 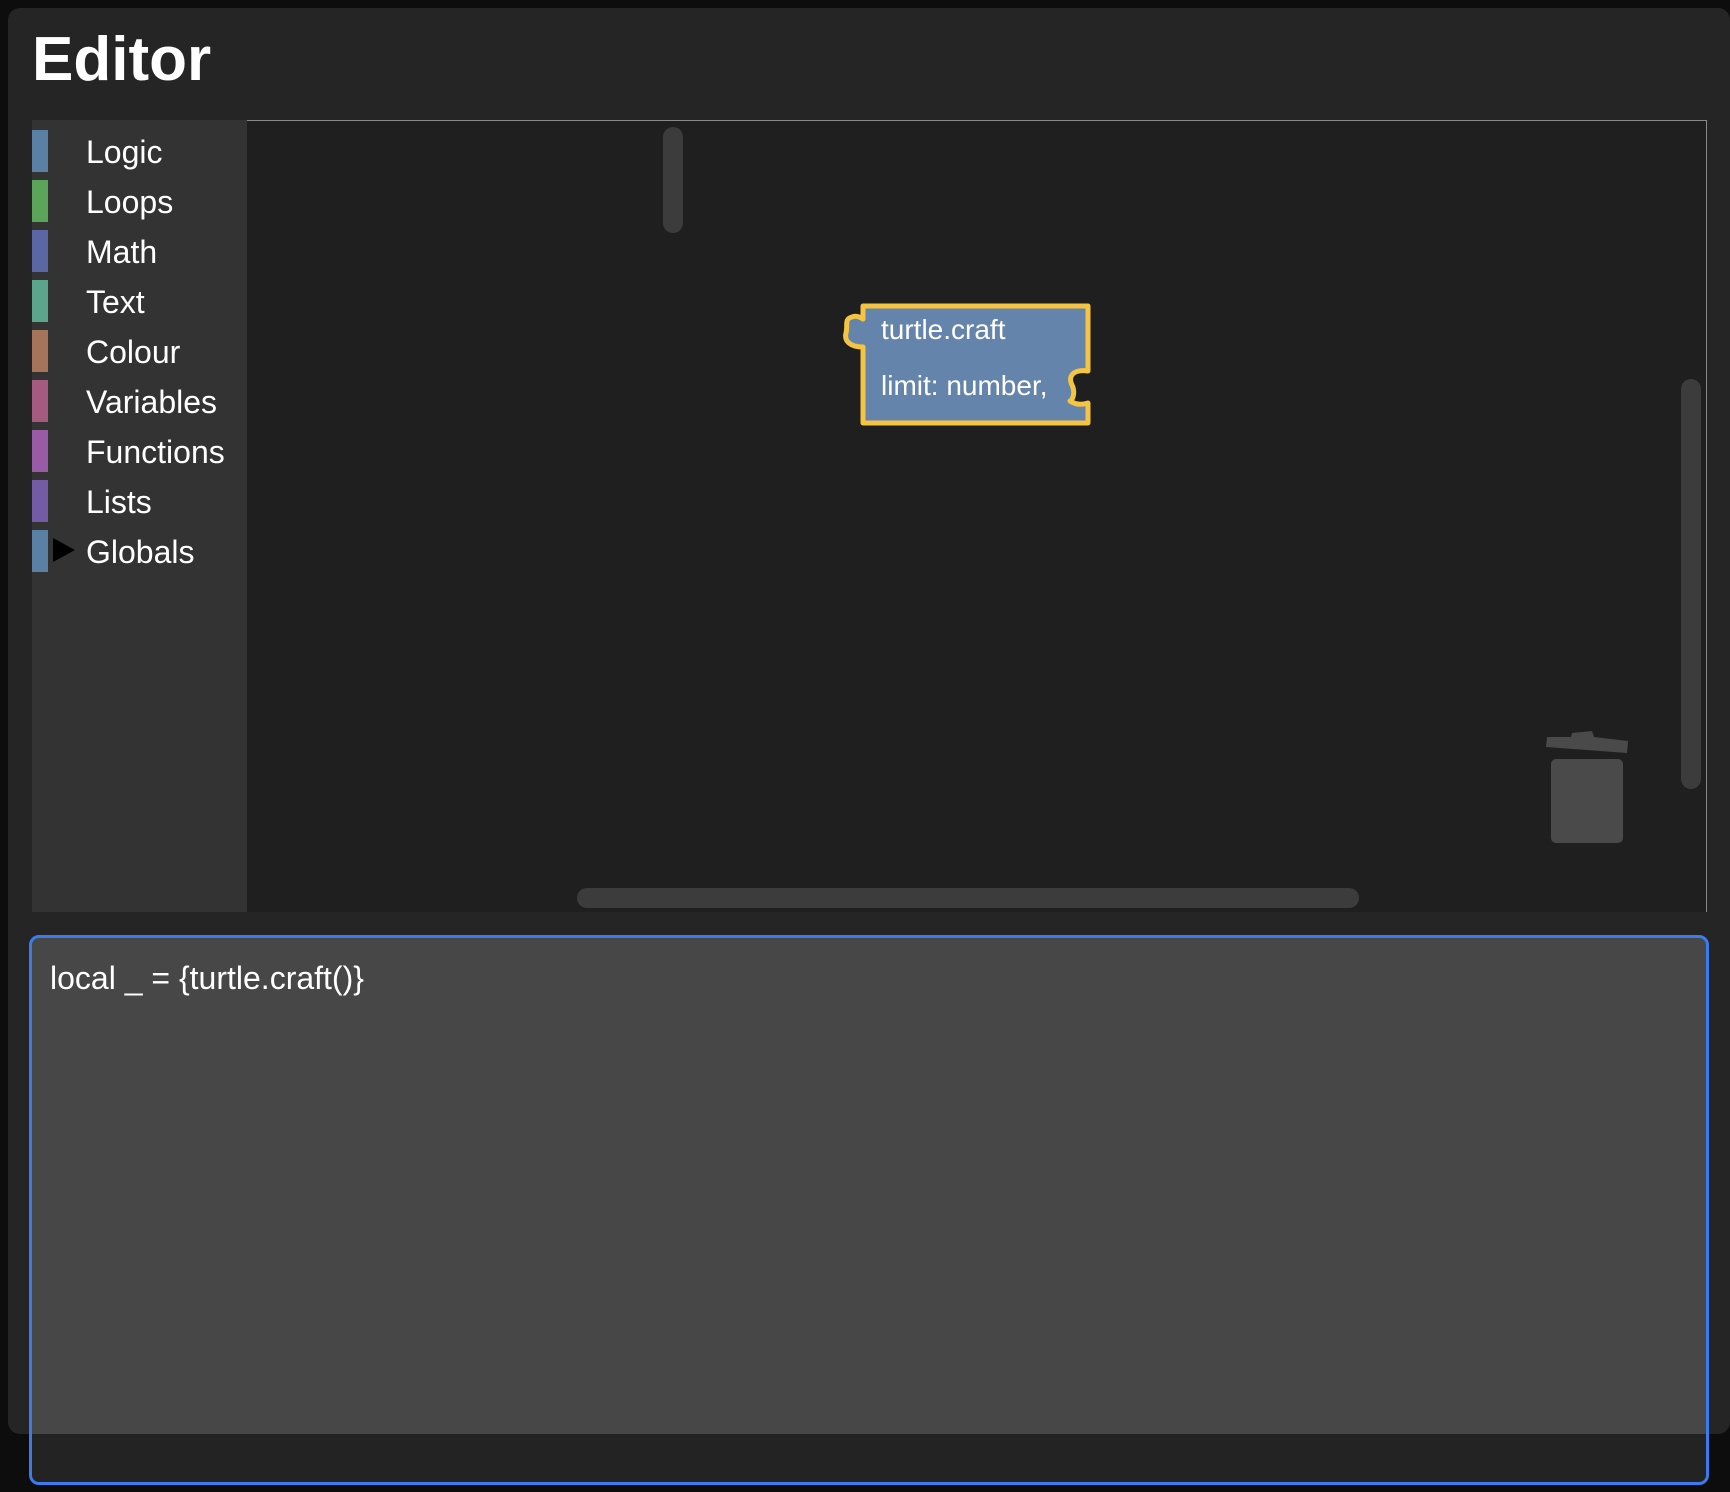 I want to click on toolbox-category-globals: Globals, so click(x=139, y=550).